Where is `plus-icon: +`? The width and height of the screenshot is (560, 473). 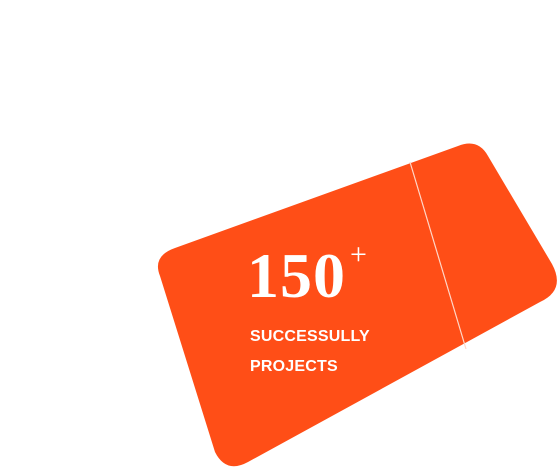
plus-icon: + is located at coordinates (358, 254).